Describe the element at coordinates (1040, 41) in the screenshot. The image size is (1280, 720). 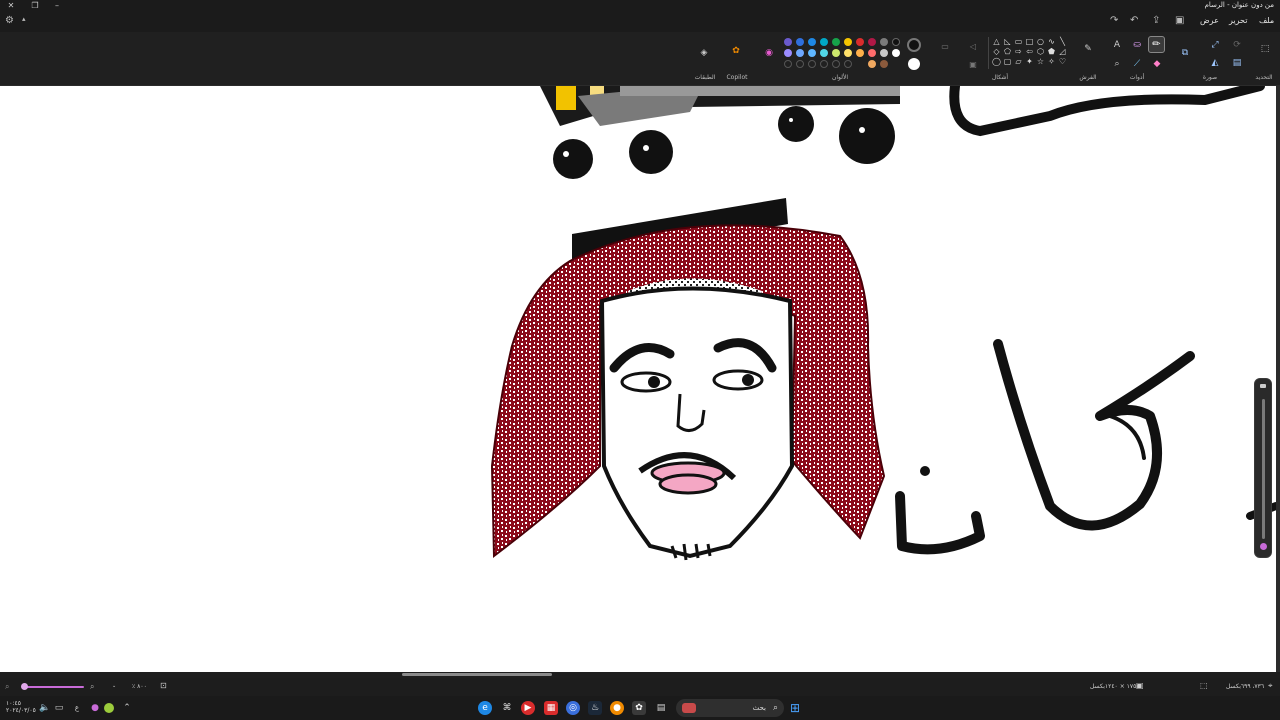
I see `shape-oval-icon: ○` at that location.